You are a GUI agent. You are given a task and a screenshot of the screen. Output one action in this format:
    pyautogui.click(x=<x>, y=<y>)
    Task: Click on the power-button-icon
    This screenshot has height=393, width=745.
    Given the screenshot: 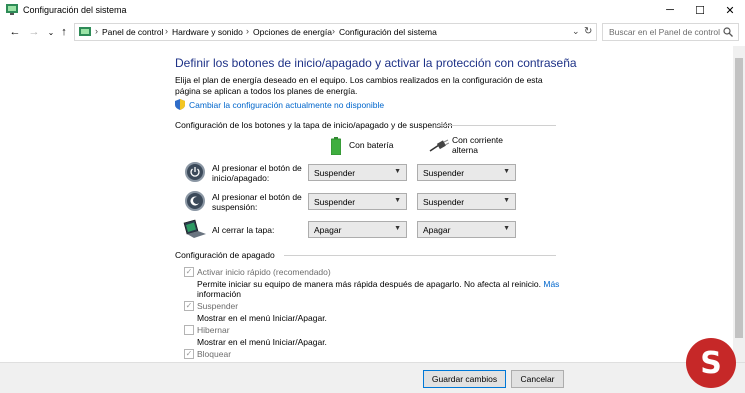 What is the action you would take?
    pyautogui.click(x=195, y=172)
    